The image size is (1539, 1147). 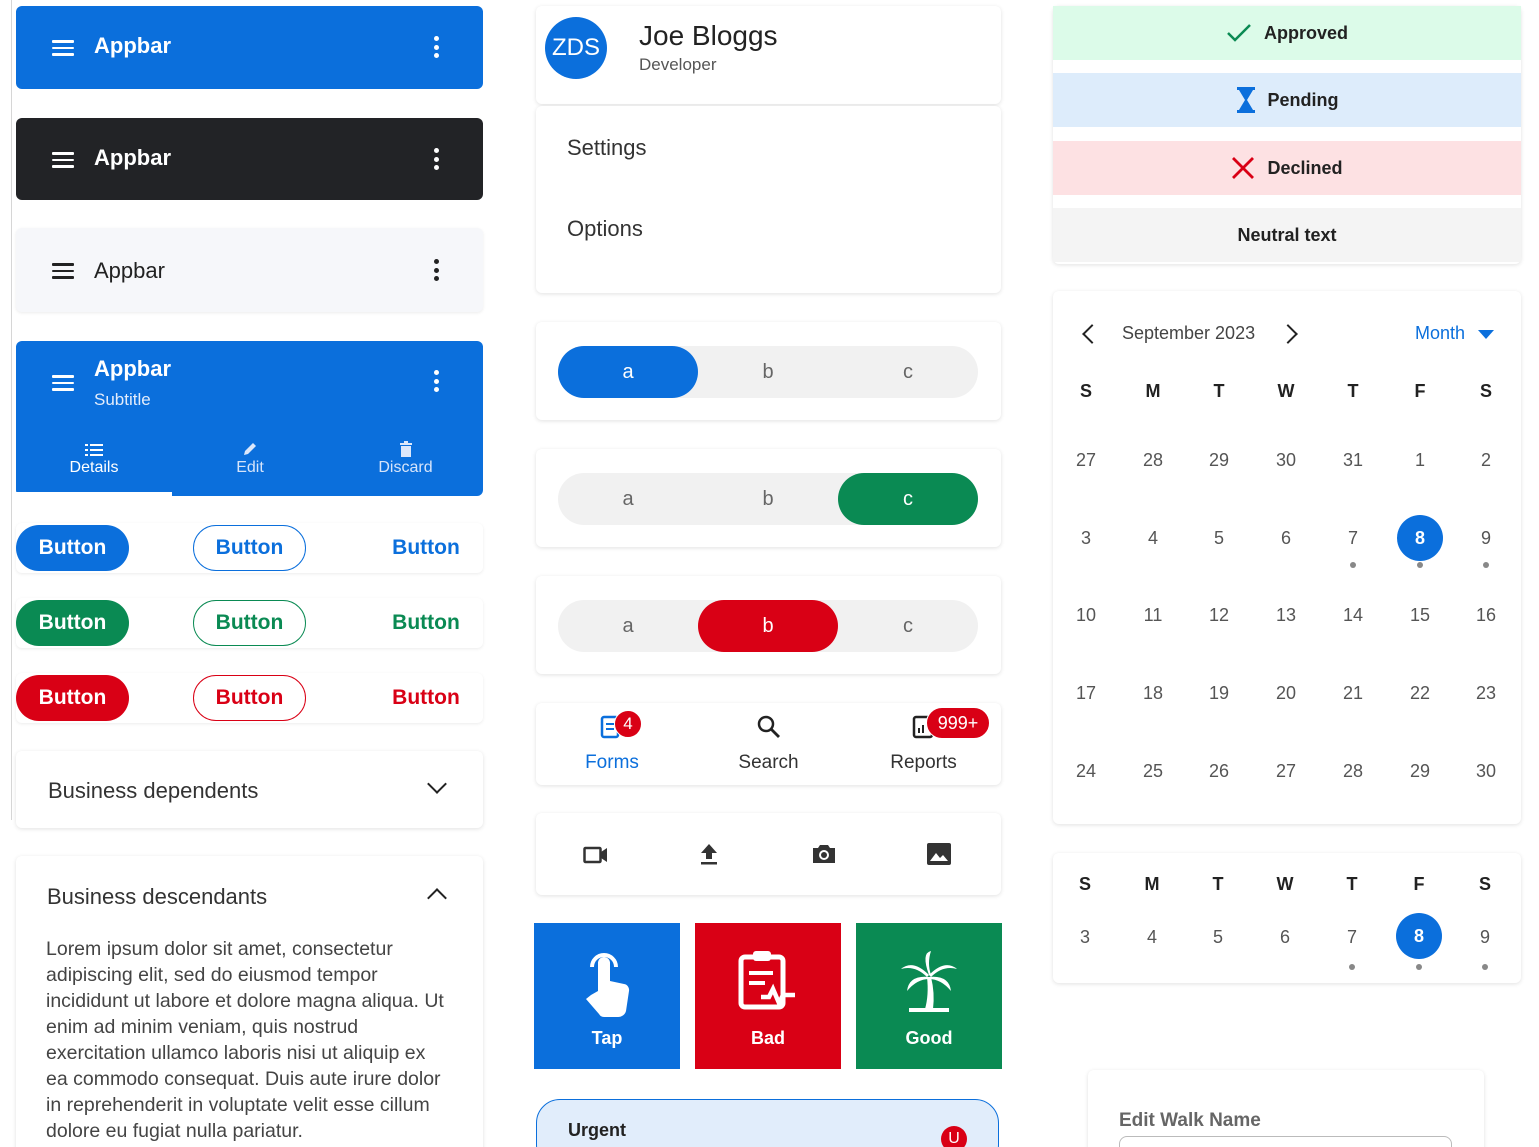 I want to click on calendar-day: 11, so click(x=1153, y=615).